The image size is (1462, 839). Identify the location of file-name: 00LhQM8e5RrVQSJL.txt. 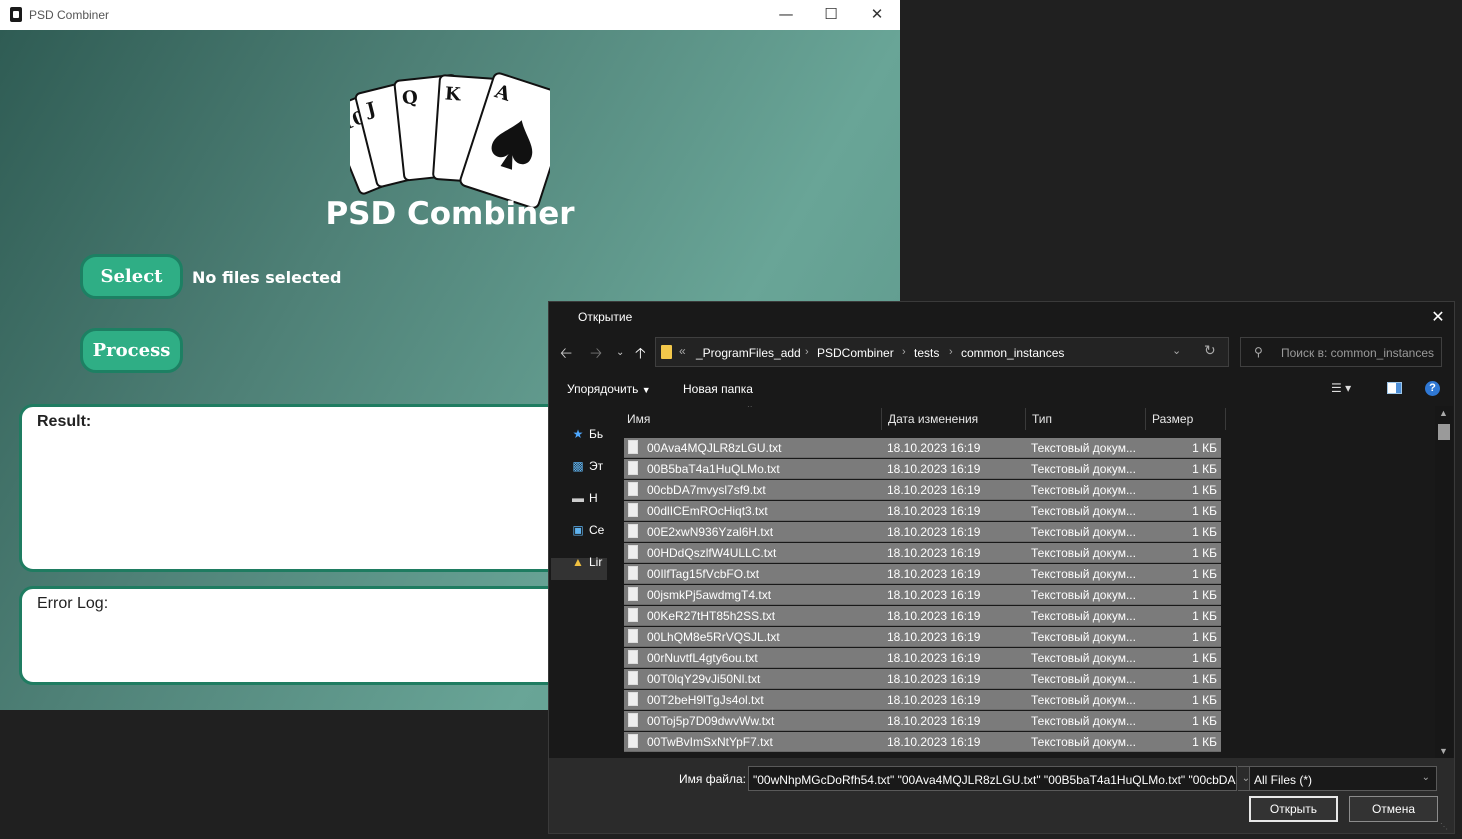
(713, 637).